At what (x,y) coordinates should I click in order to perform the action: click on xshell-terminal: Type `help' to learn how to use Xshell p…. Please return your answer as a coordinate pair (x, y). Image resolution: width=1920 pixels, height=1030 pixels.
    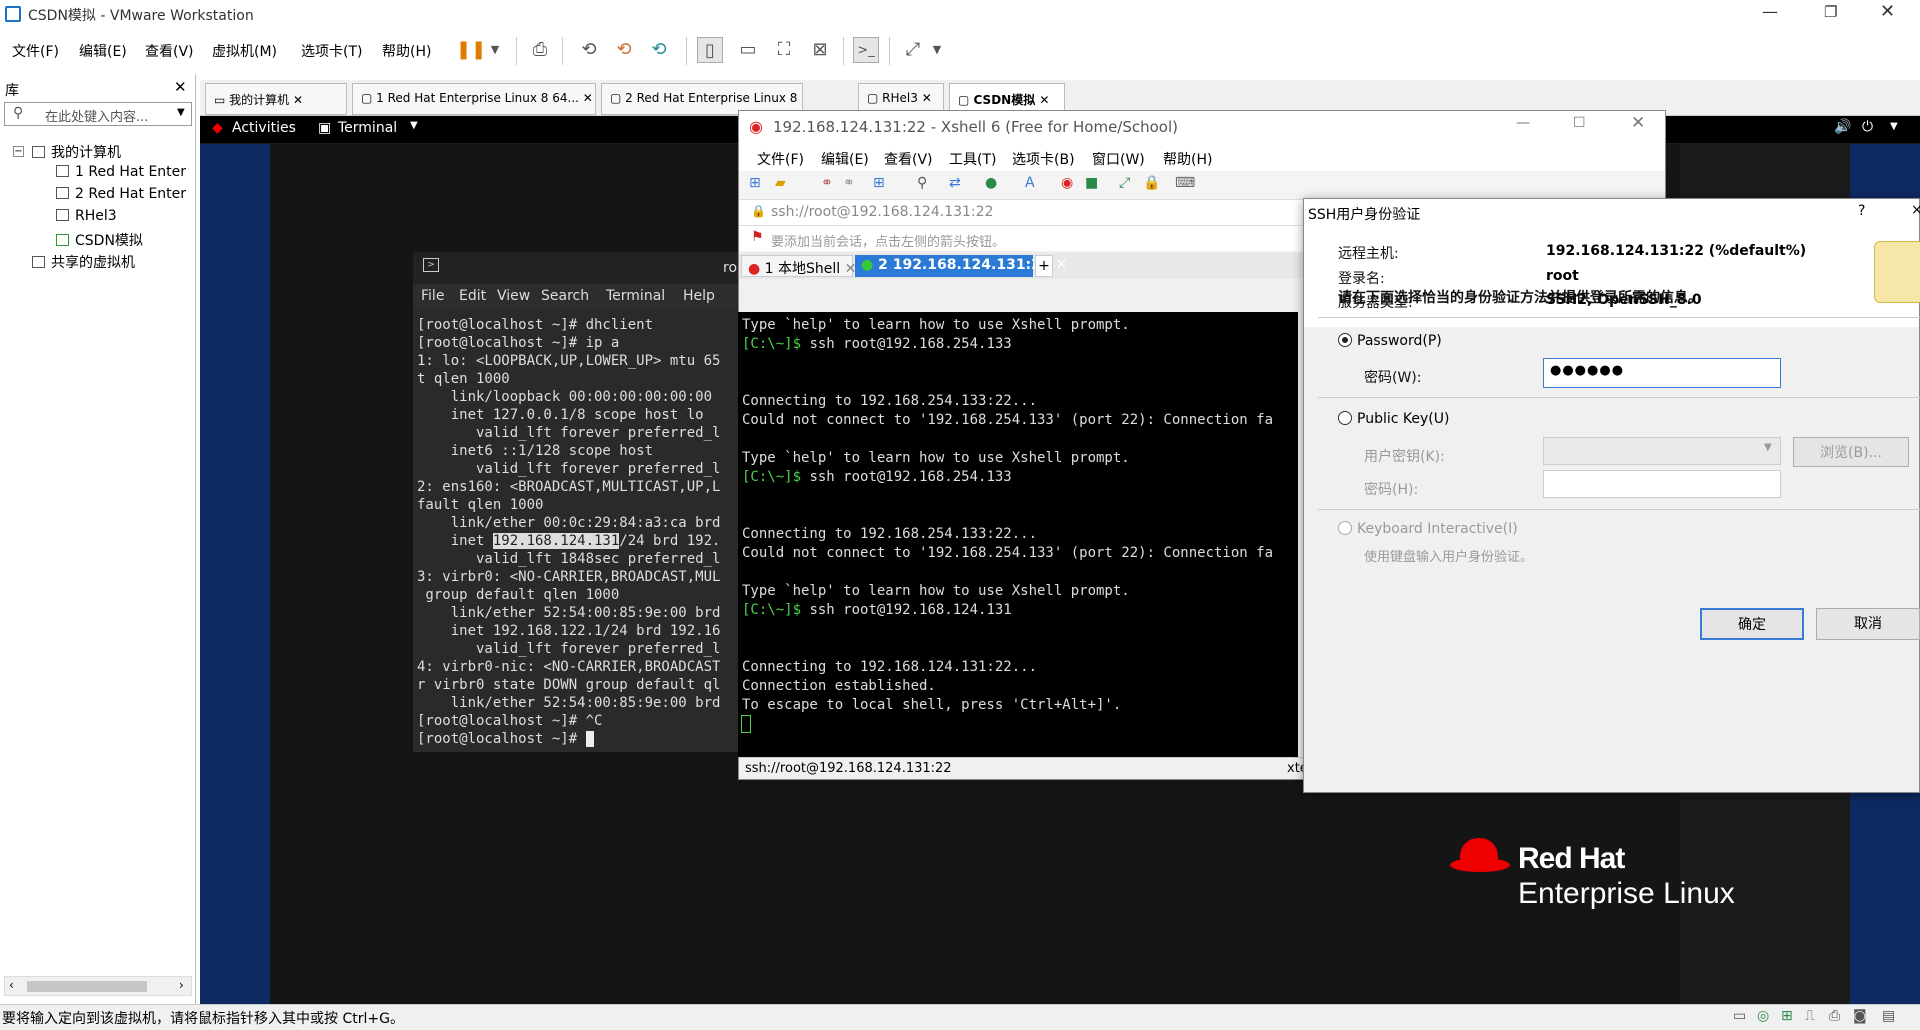
    Looking at the image, I should click on (1018, 534).